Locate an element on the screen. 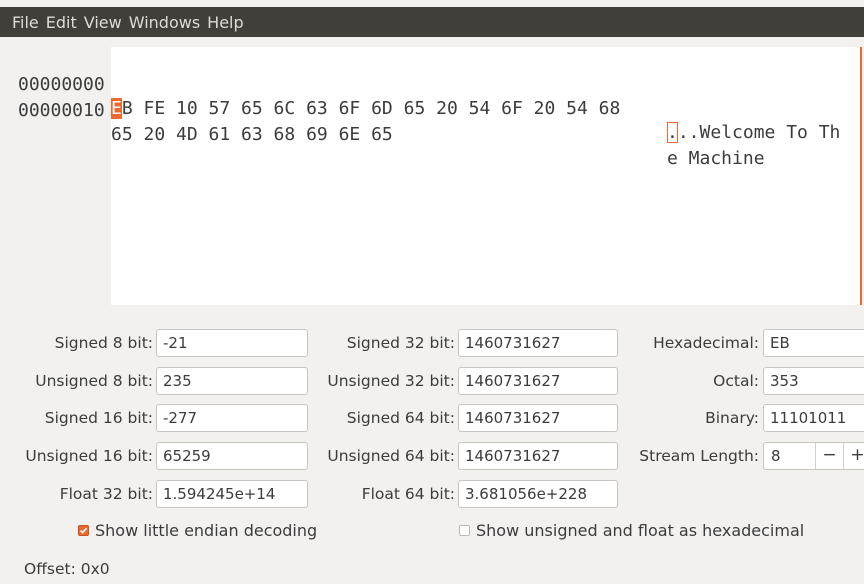  ascii-cursor: . is located at coordinates (672, 132).